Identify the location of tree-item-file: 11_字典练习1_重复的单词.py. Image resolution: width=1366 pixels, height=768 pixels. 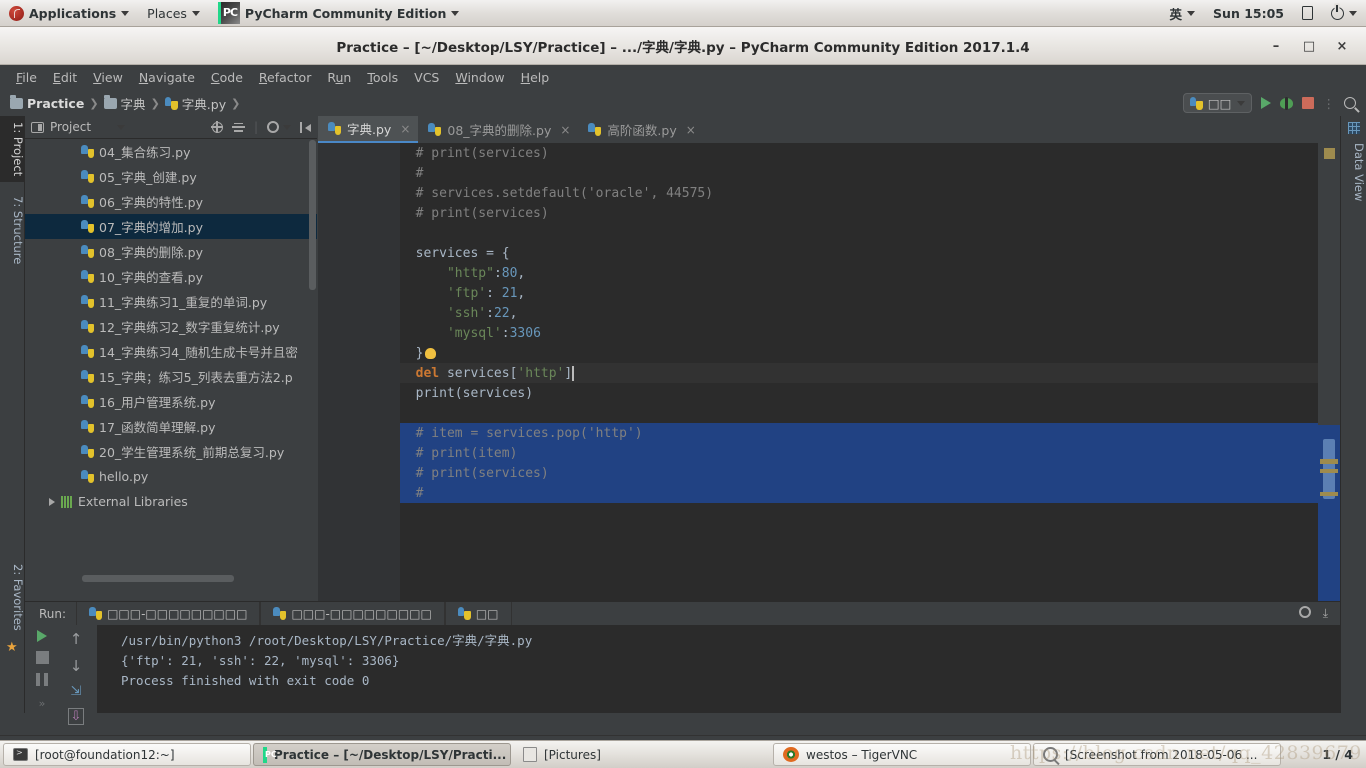
(171, 301).